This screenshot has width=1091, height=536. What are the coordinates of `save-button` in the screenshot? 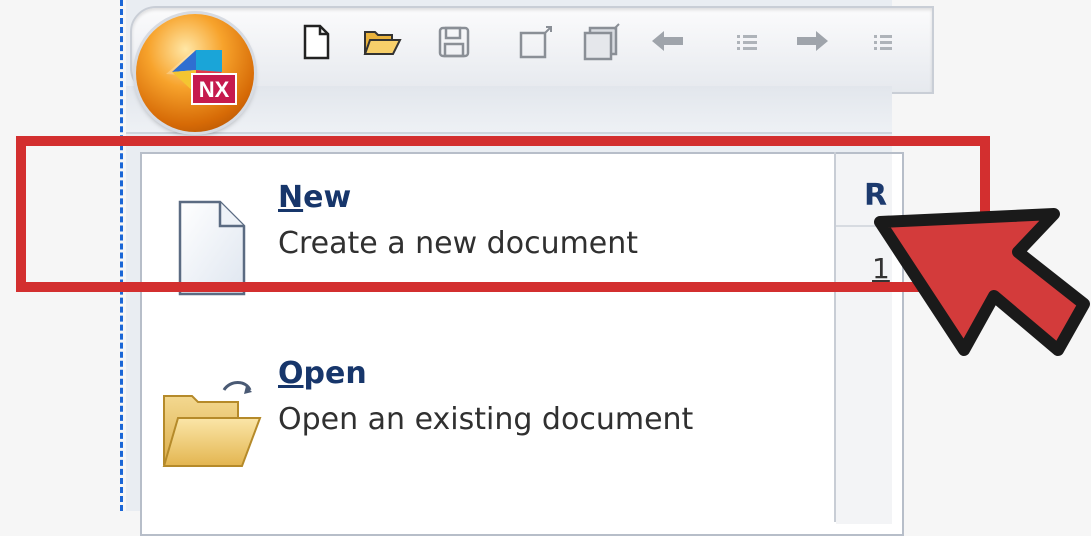 It's located at (454, 42).